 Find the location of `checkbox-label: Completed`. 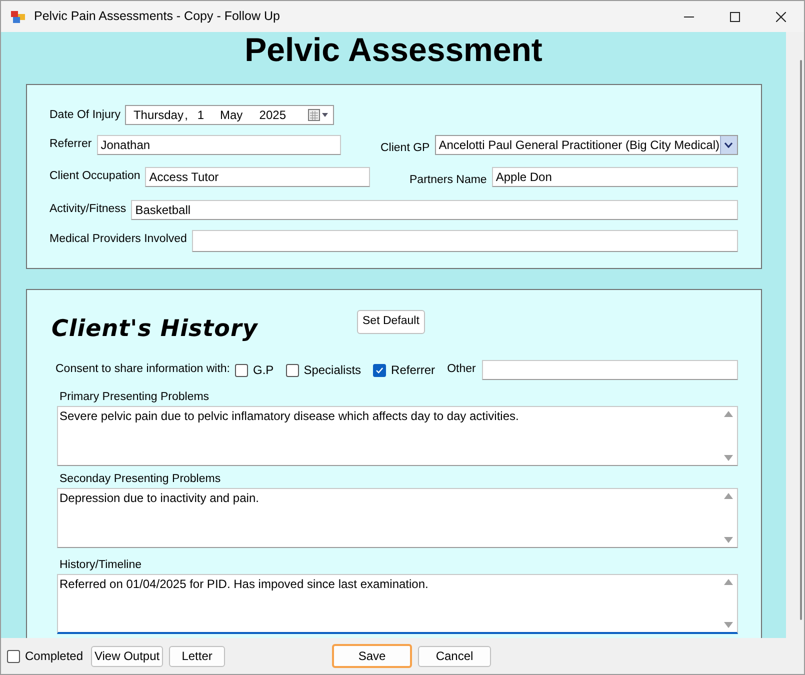

checkbox-label: Completed is located at coordinates (54, 656).